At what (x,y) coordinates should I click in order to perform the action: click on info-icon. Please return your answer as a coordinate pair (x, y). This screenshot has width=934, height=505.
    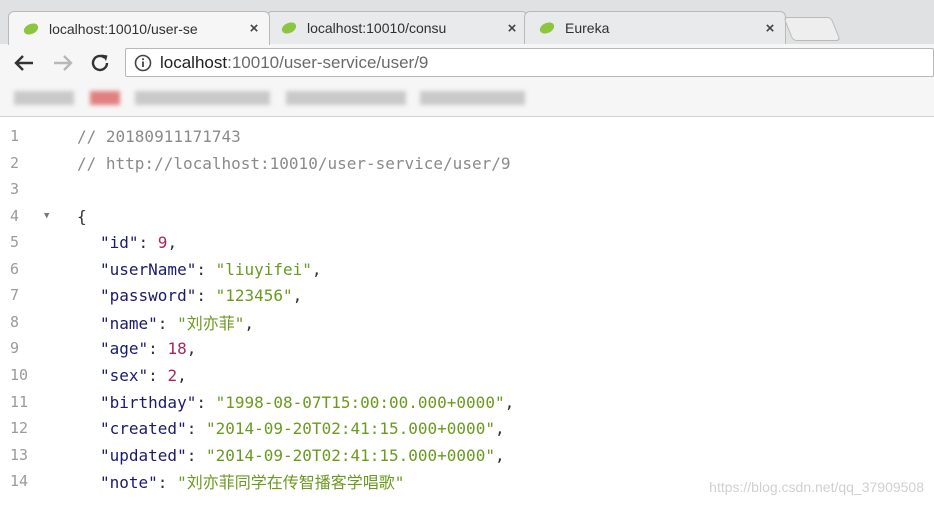
    Looking at the image, I should click on (143, 63).